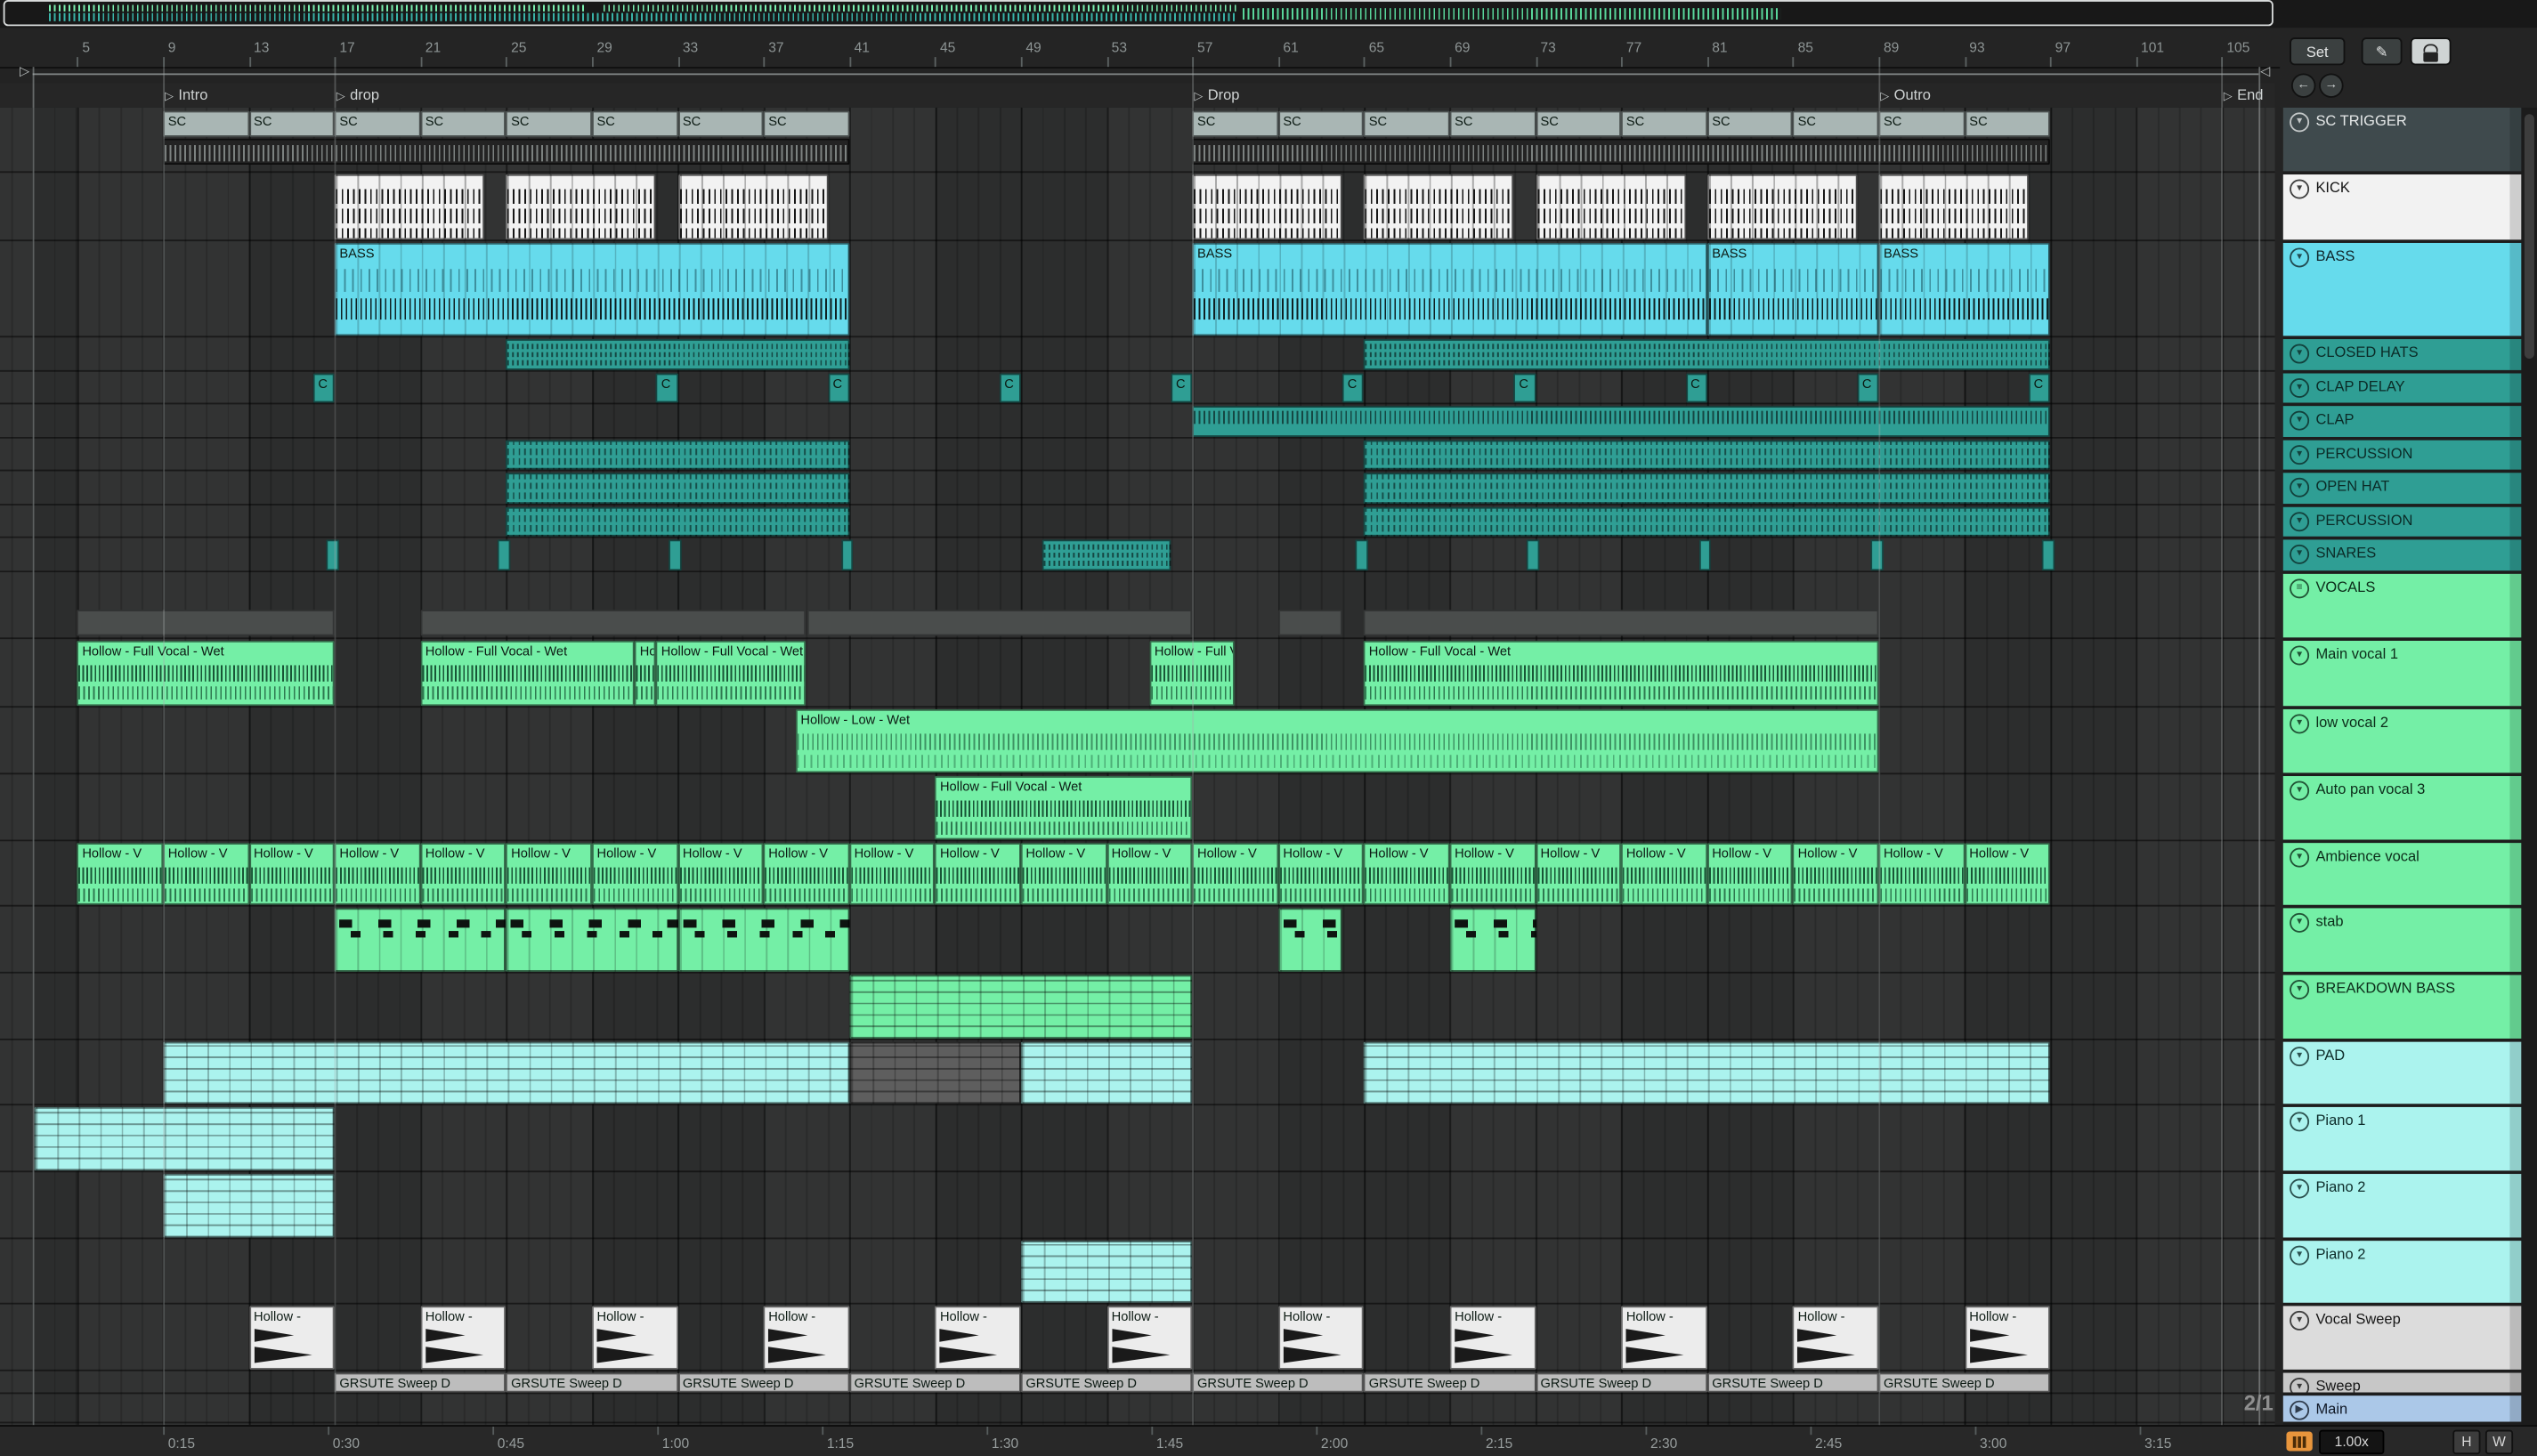  I want to click on track-header-auto-pan-vocal-3: ▾ Auto pan vocal 3, so click(2402, 808).